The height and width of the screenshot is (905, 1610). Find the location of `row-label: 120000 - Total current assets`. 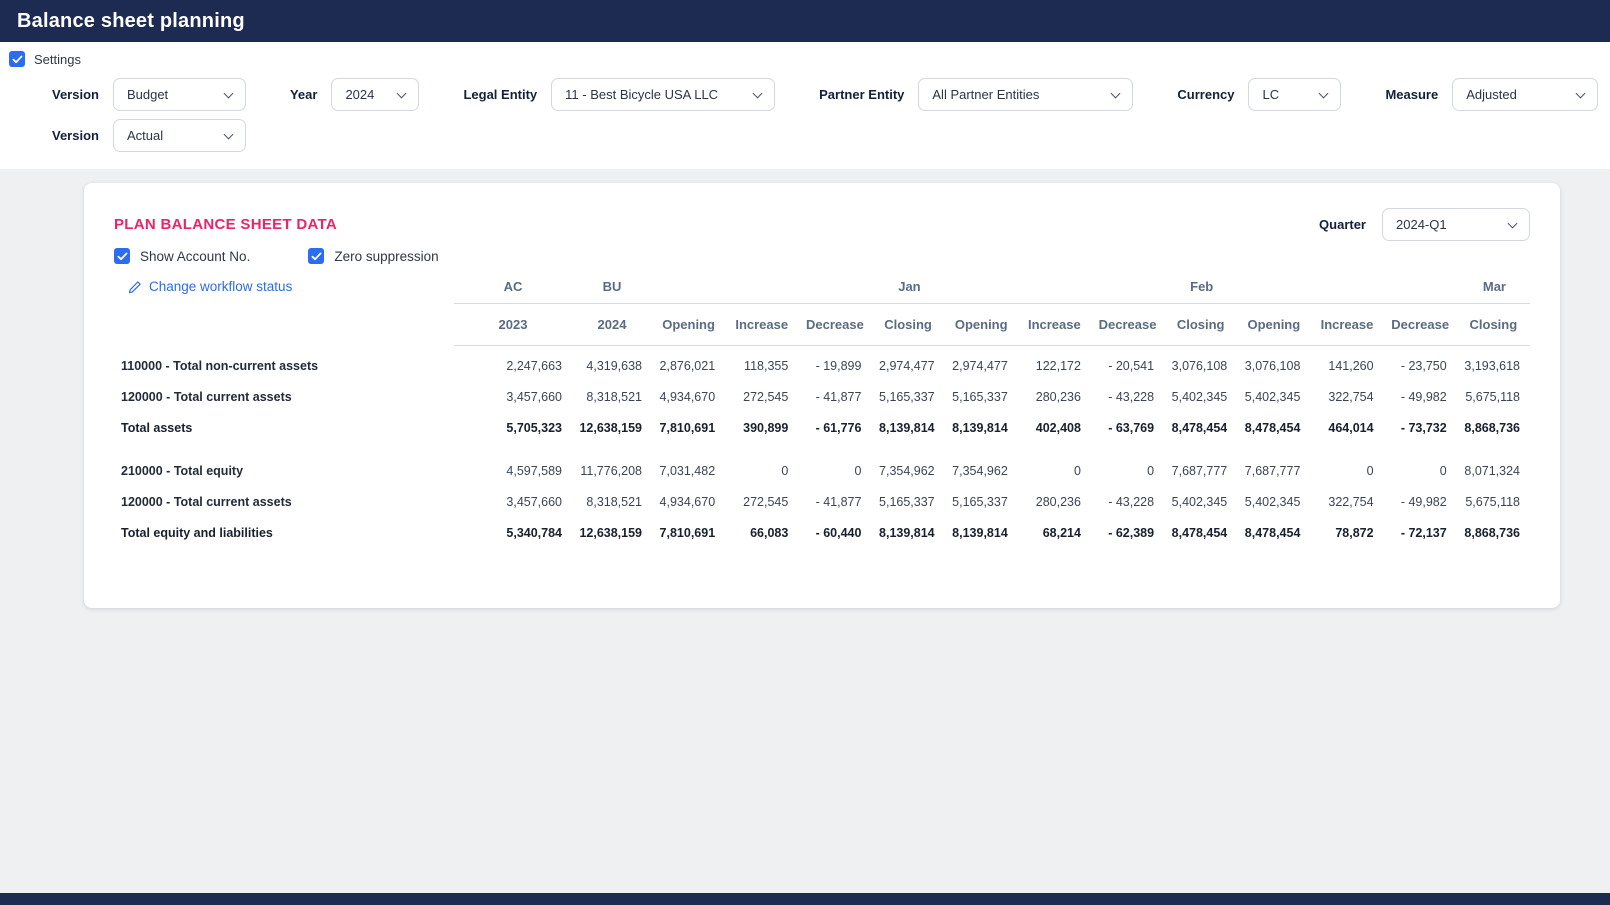

row-label: 120000 - Total current assets is located at coordinates (206, 396).